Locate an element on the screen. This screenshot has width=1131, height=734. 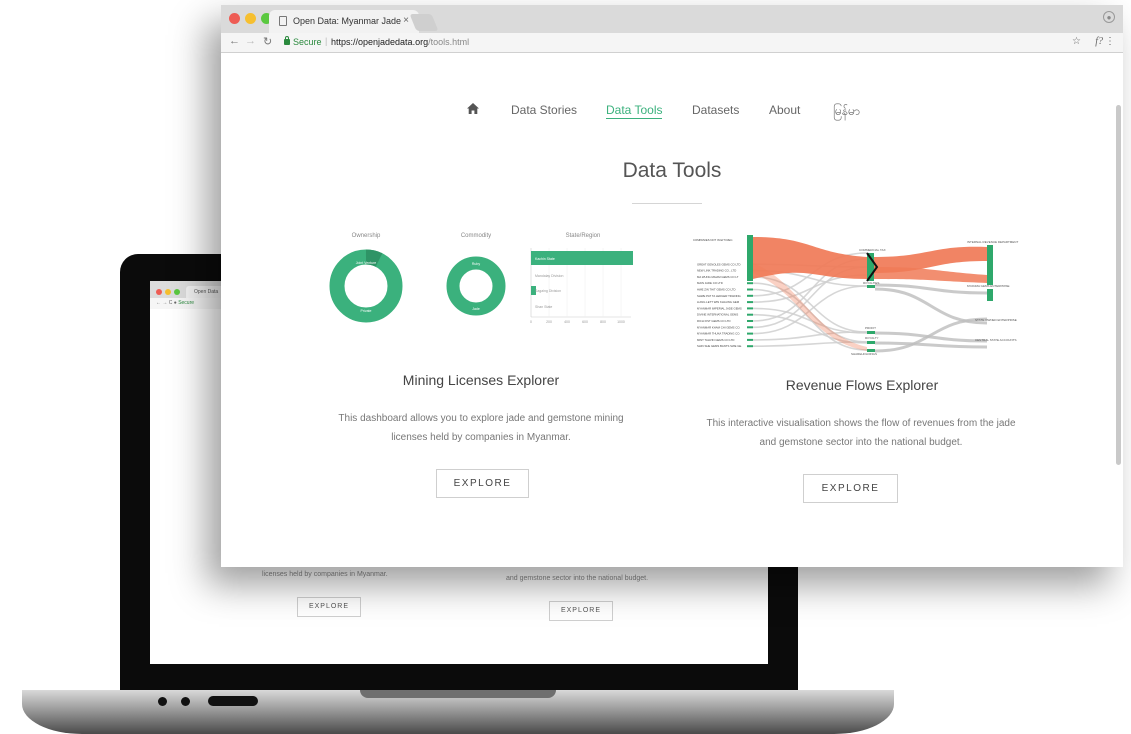
mini-minimize-dot is located at coordinates (168, 292).